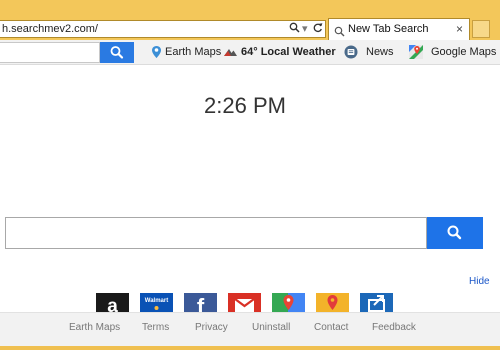  What do you see at coordinates (244, 305) in the screenshot?
I see `gmail-icon` at bounding box center [244, 305].